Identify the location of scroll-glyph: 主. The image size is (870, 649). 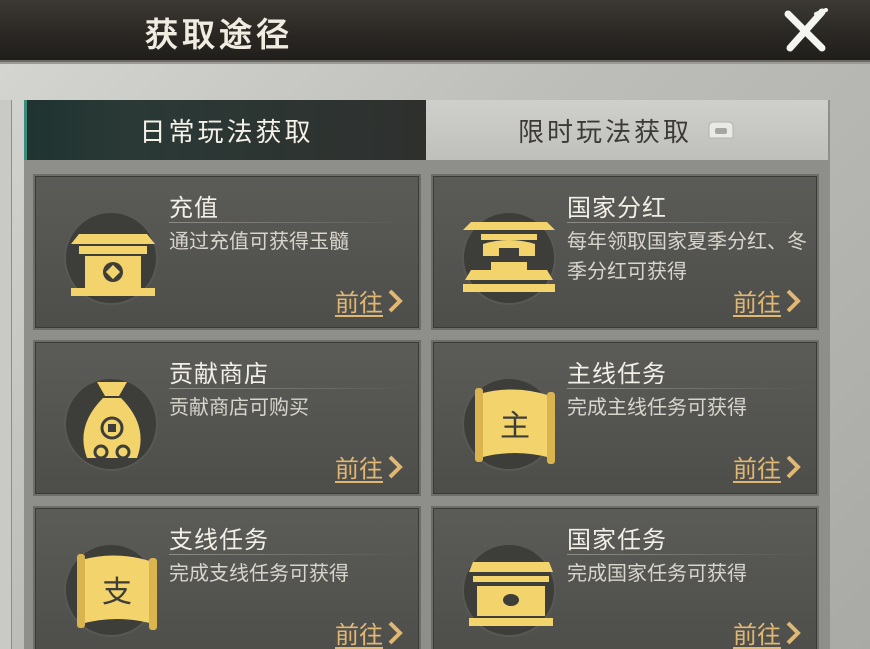
(515, 426).